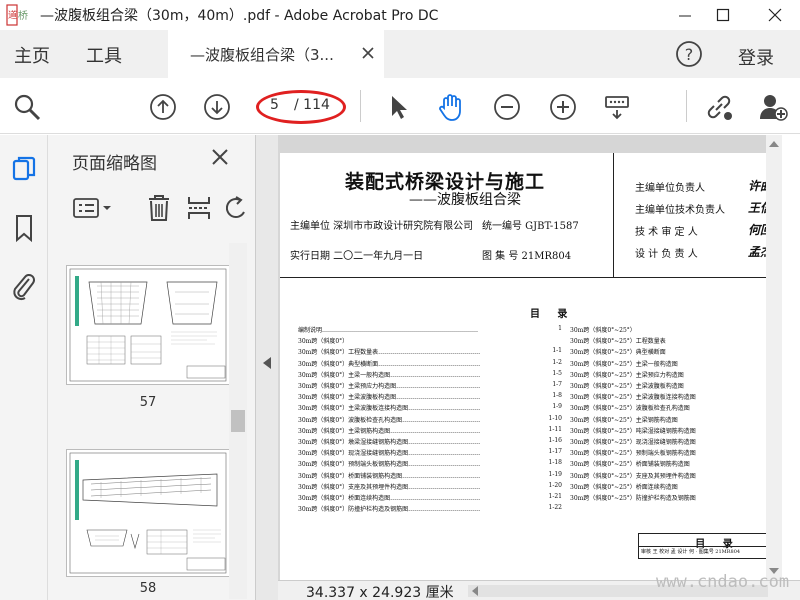  I want to click on close-panel-icon, so click(220, 157).